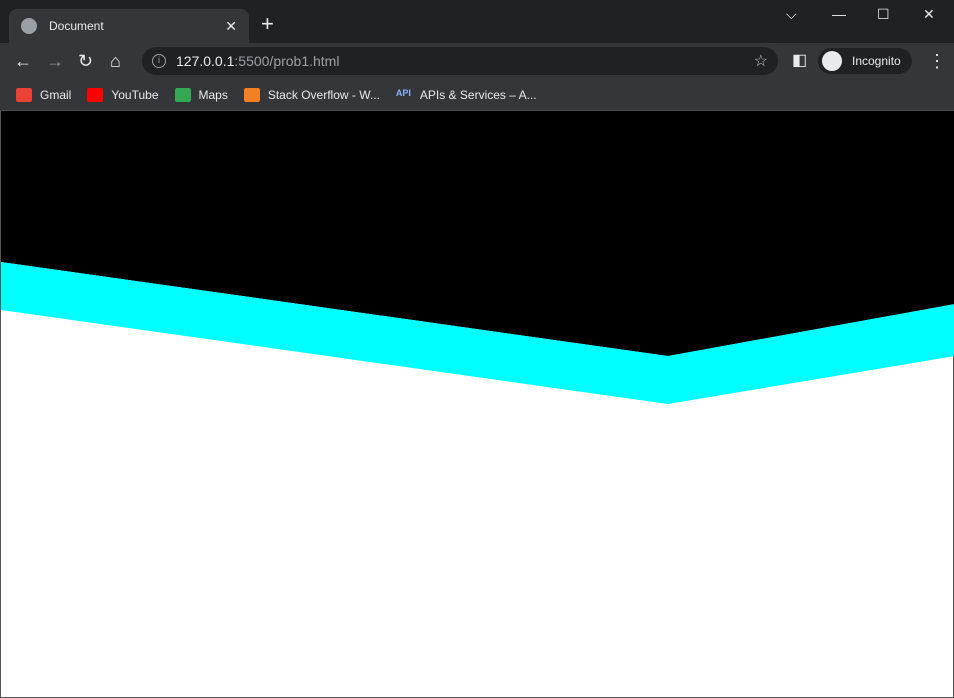 This screenshot has width=954, height=698. I want to click on incognito-badge: Incognito, so click(865, 61).